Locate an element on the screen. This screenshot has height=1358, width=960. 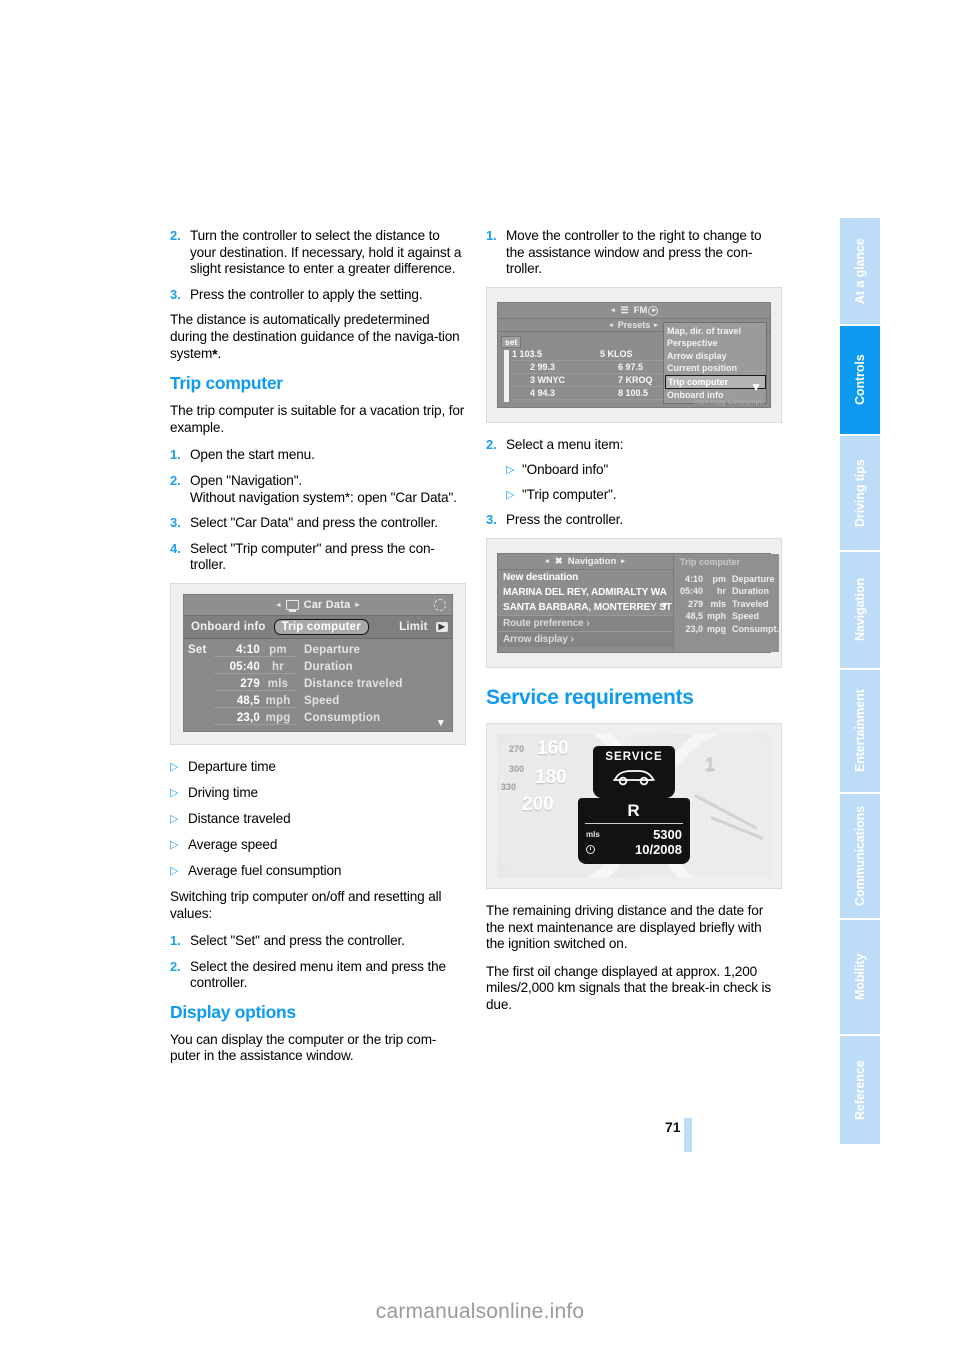
step-text: Select "Set" and press the controller. is located at coordinates (297, 941).